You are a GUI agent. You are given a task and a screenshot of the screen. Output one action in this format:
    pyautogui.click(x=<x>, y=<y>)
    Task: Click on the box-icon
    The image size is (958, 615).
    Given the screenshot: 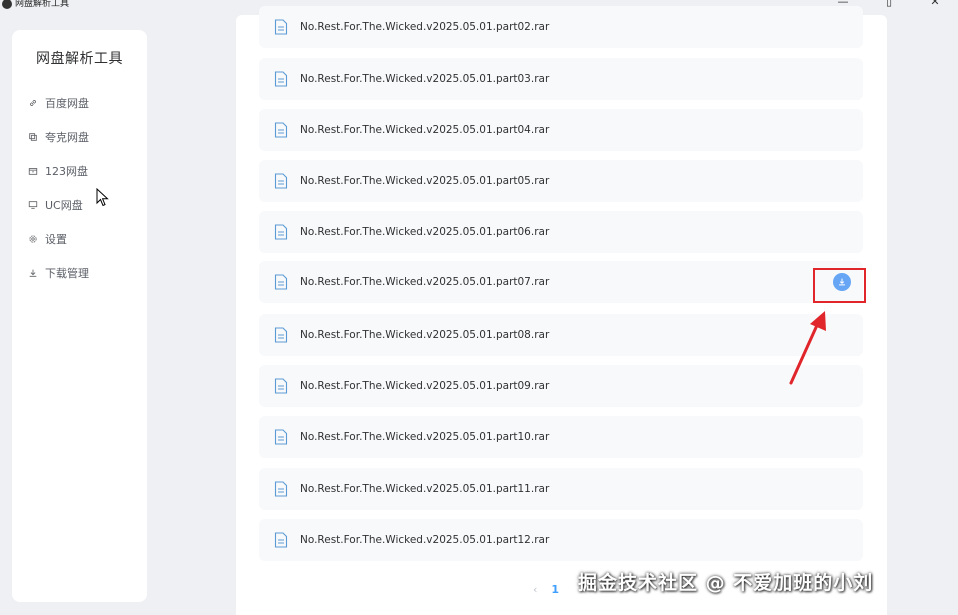 What is the action you would take?
    pyautogui.click(x=33, y=171)
    